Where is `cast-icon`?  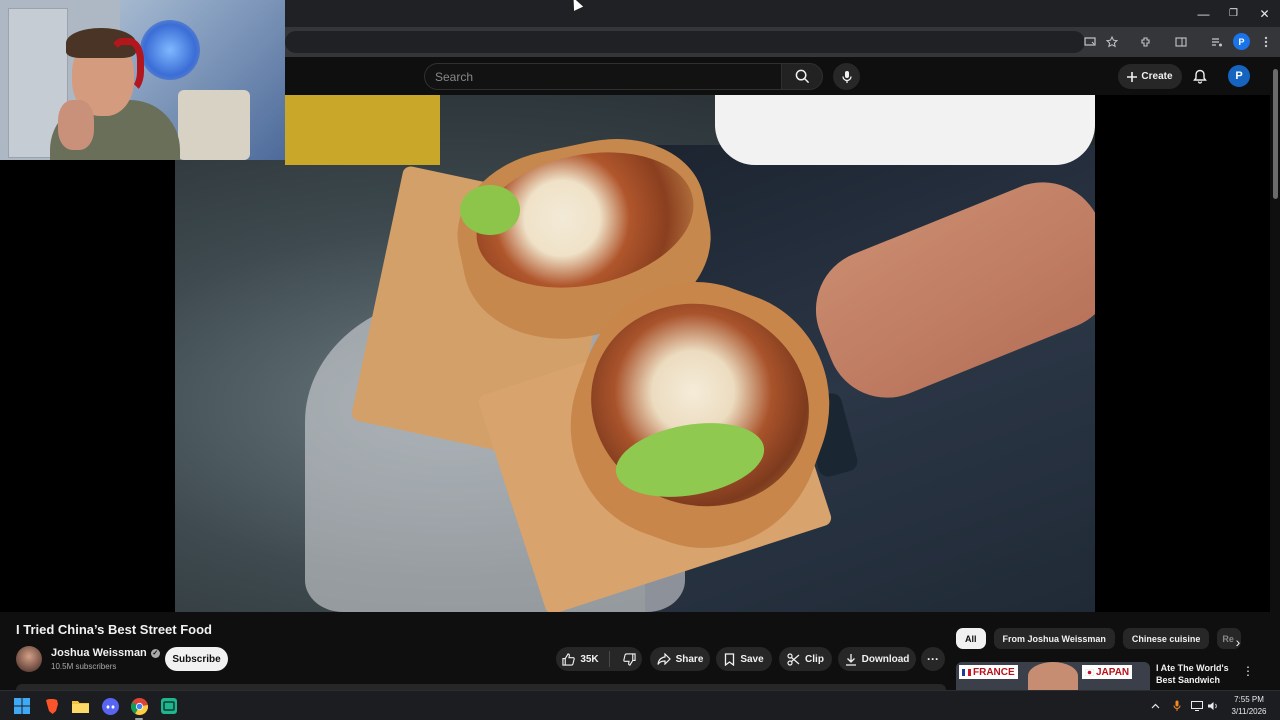 cast-icon is located at coordinates (1090, 42).